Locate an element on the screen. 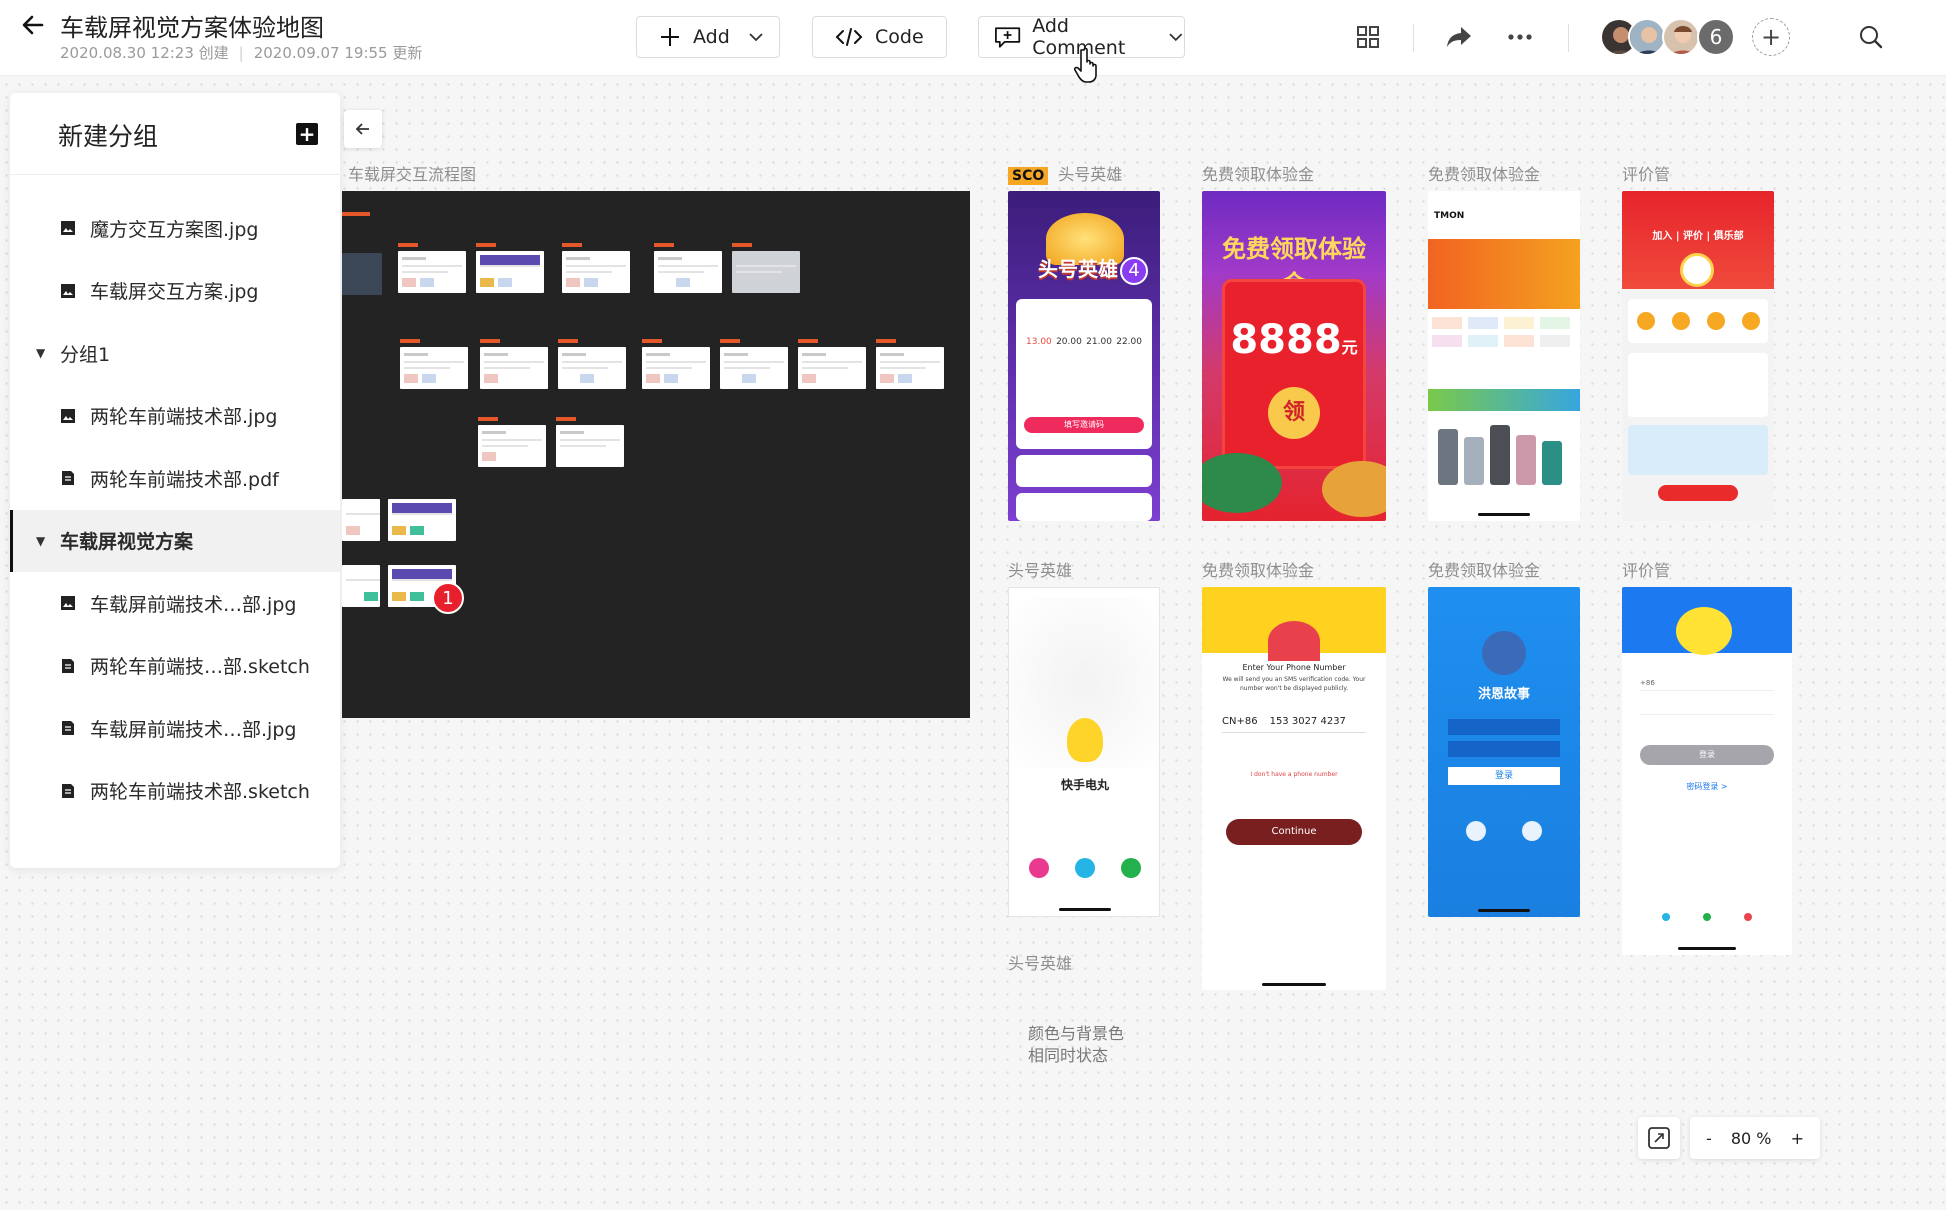 Image resolution: width=1946 pixels, height=1210 pixels. note-line: 相同时状态 is located at coordinates (1068, 1055).